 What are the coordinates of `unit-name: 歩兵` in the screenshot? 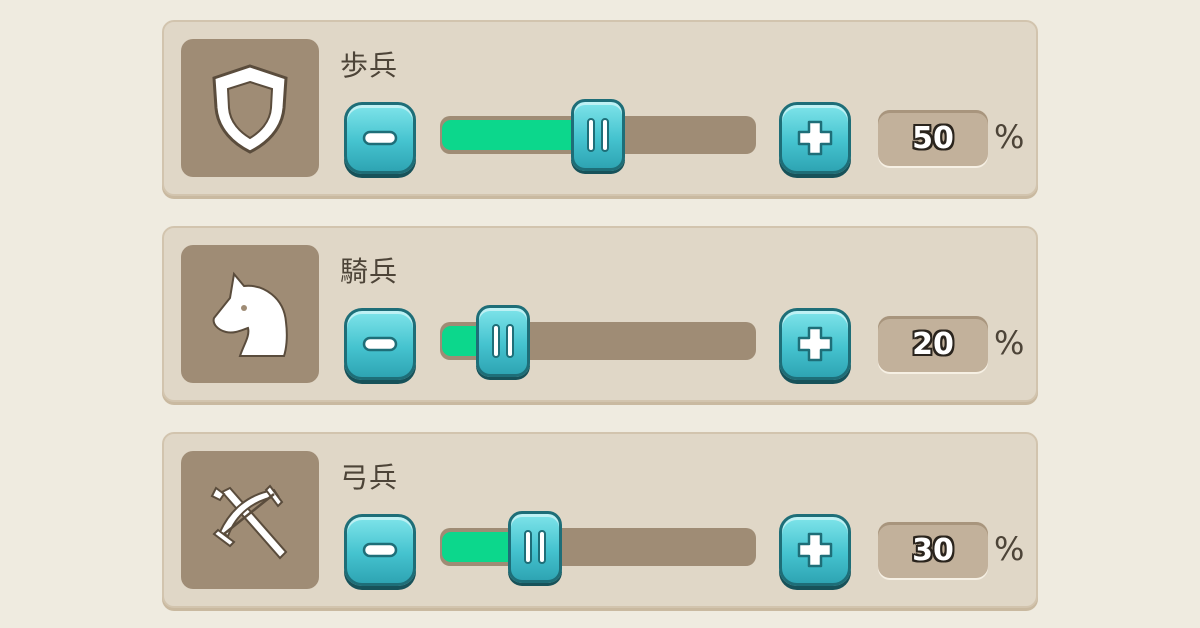 It's located at (369, 65).